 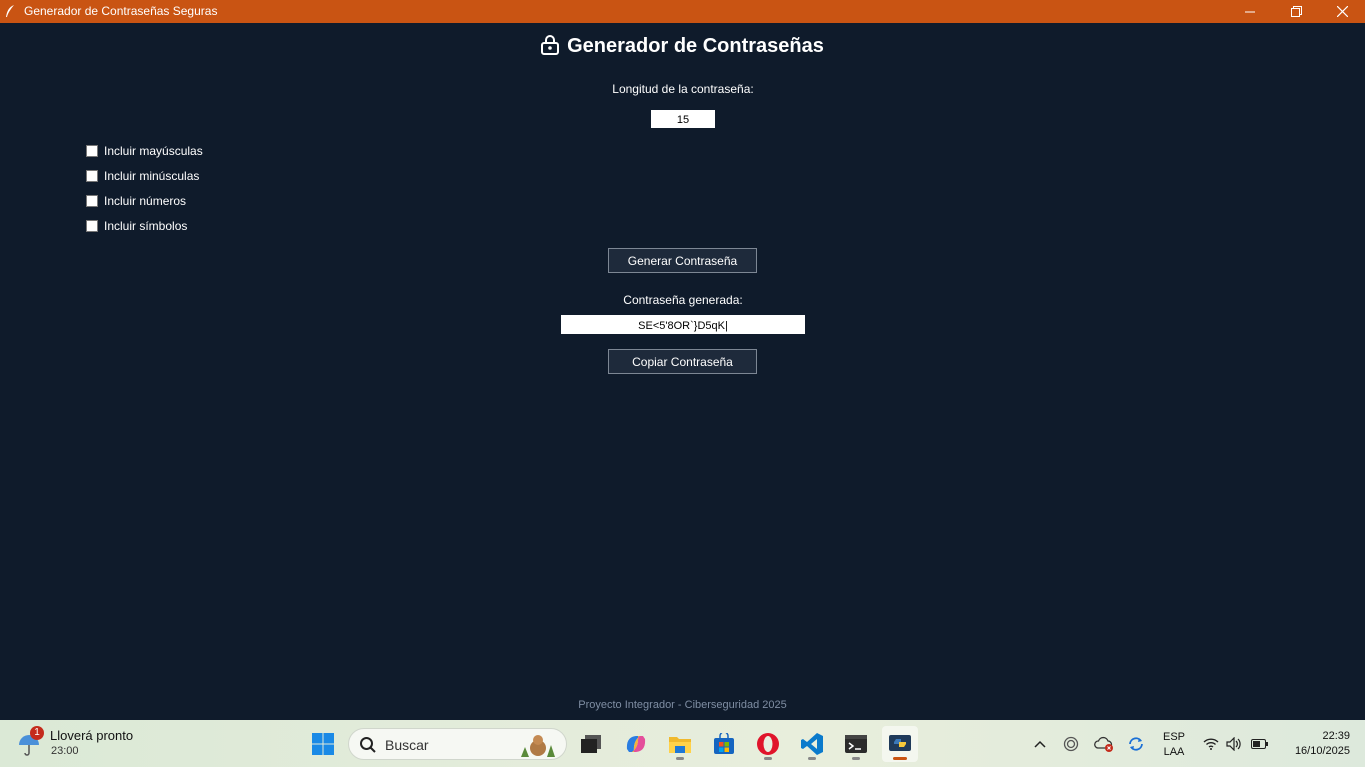 I want to click on windows-start-icon, so click(x=323, y=744).